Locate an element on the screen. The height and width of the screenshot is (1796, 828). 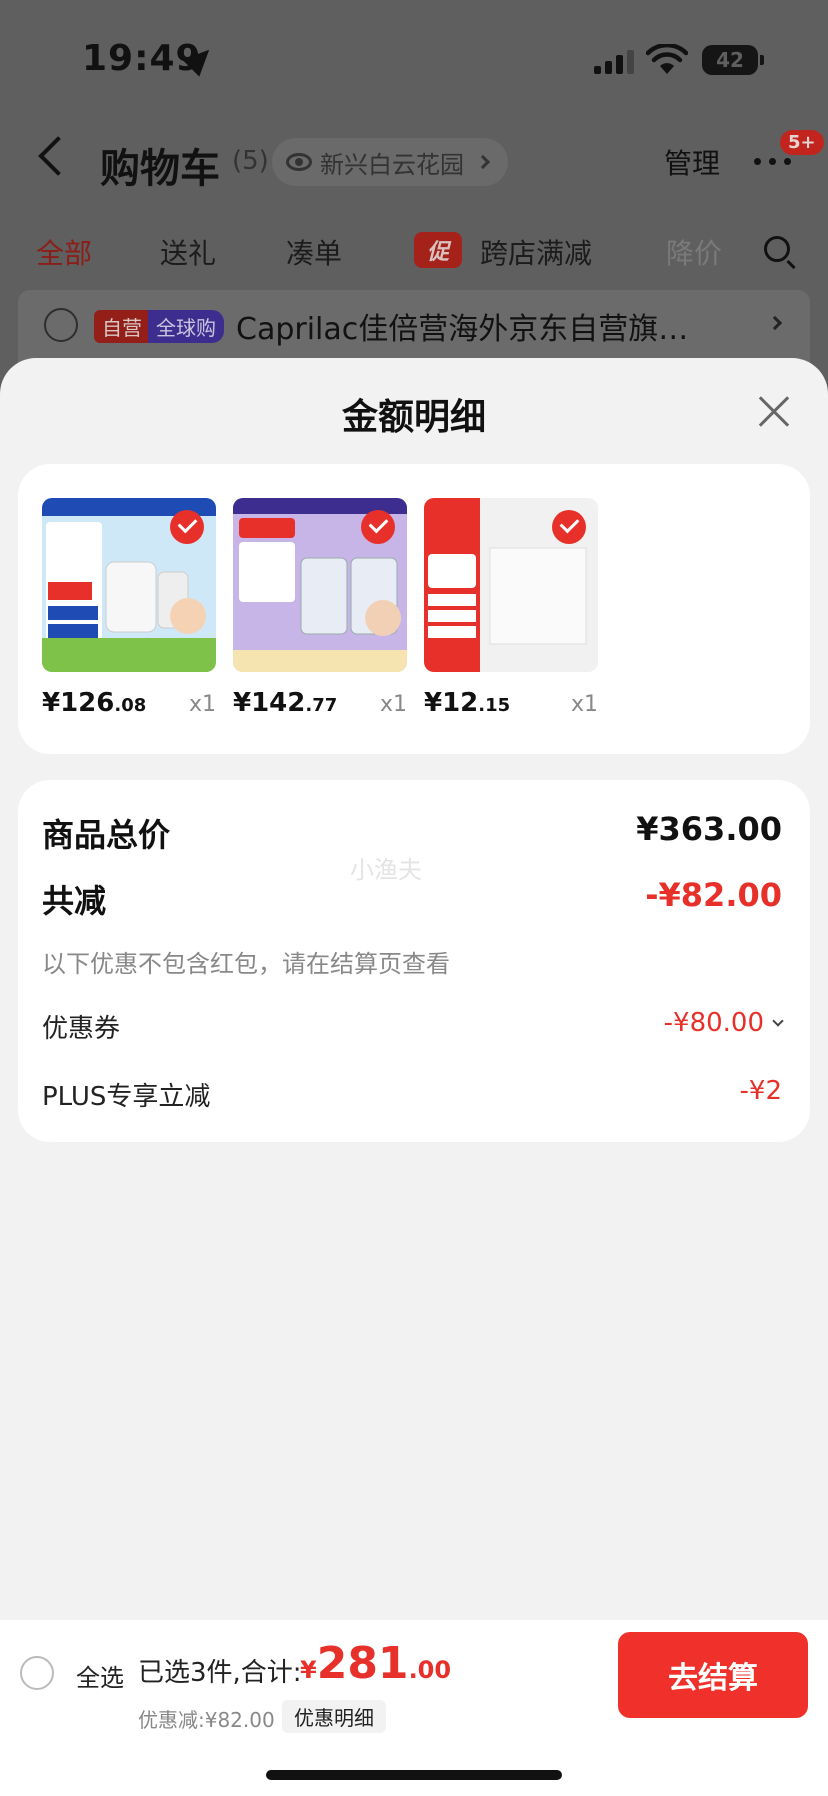
search-icon is located at coordinates (777, 249).